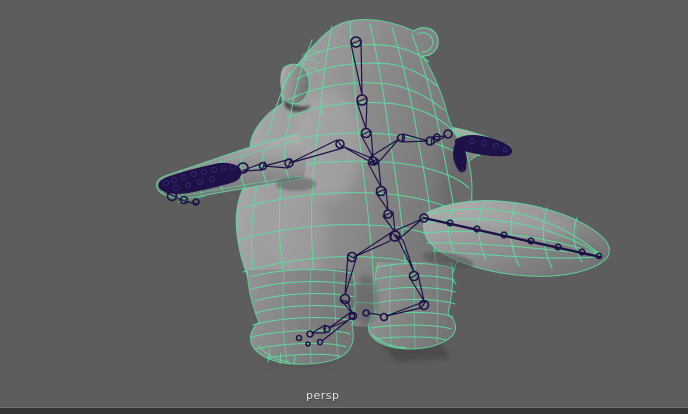 The image size is (688, 414). I want to click on viewport-bottom-bar, so click(344, 411).